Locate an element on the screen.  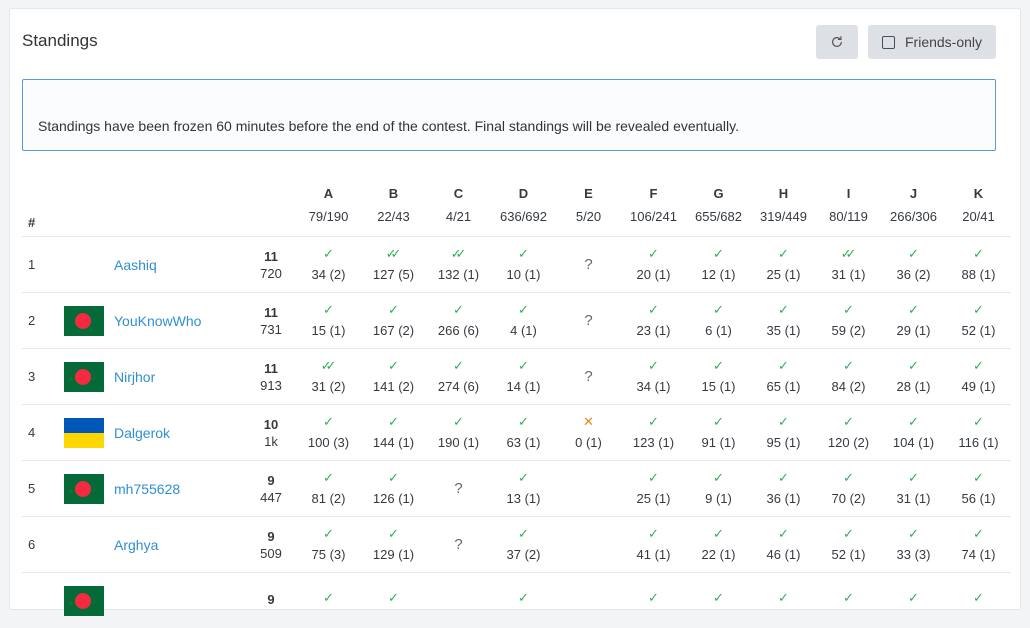
problem-header-h: H319/449 is located at coordinates (783, 205).